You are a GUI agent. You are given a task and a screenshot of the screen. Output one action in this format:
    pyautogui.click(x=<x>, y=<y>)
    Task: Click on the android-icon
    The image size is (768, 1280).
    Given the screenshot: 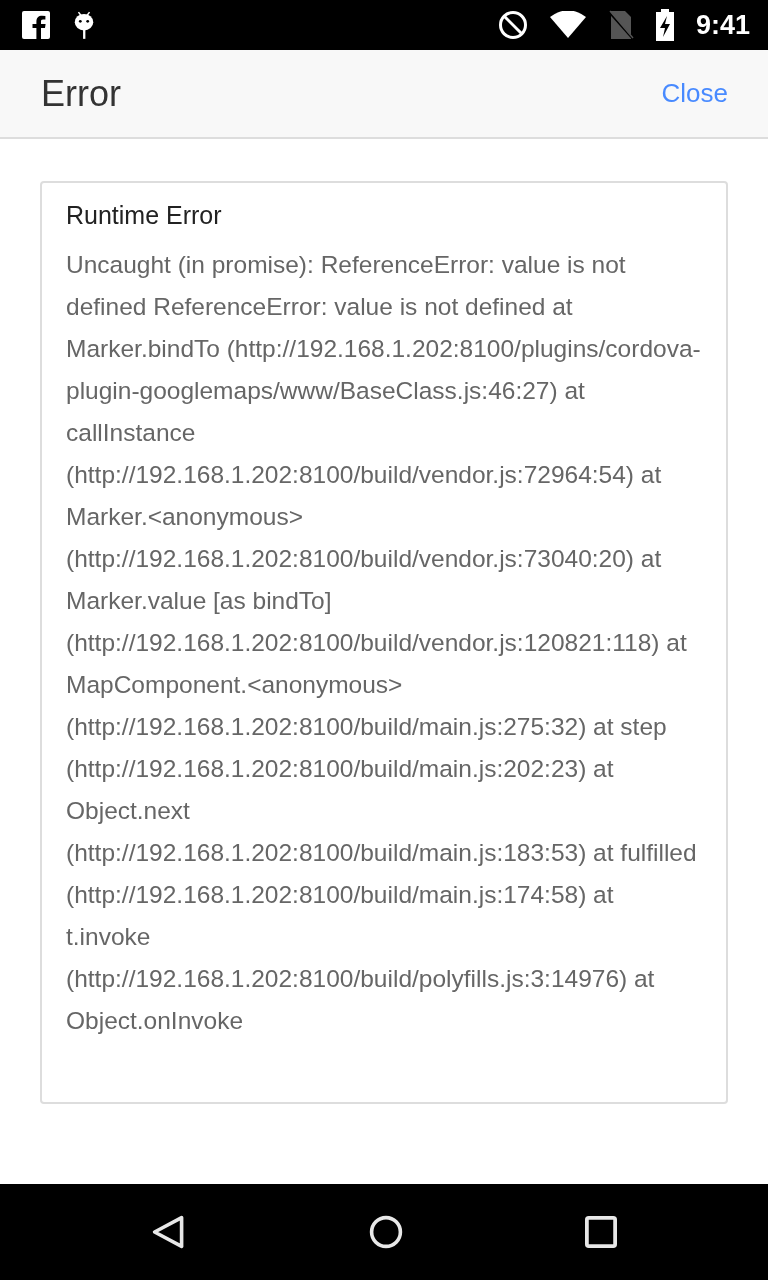 What is the action you would take?
    pyautogui.click(x=84, y=25)
    